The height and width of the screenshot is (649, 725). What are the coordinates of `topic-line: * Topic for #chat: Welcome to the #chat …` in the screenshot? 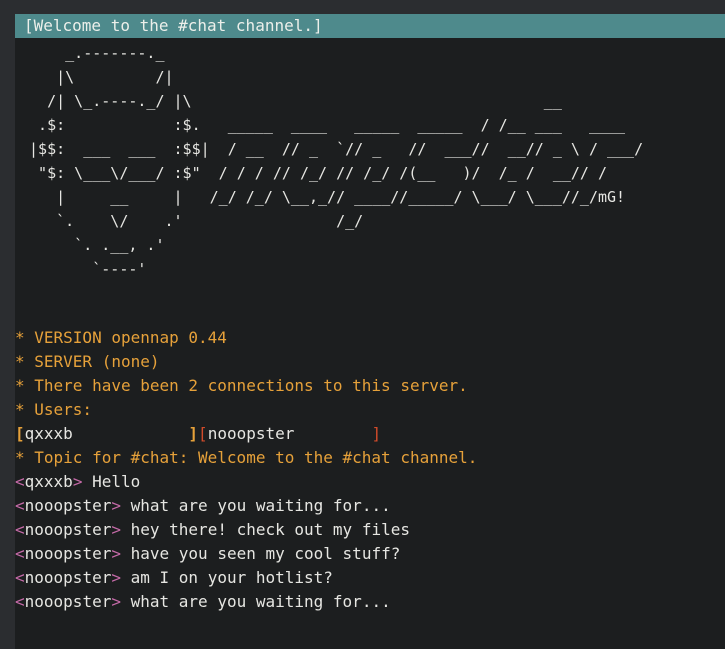 It's located at (246, 457).